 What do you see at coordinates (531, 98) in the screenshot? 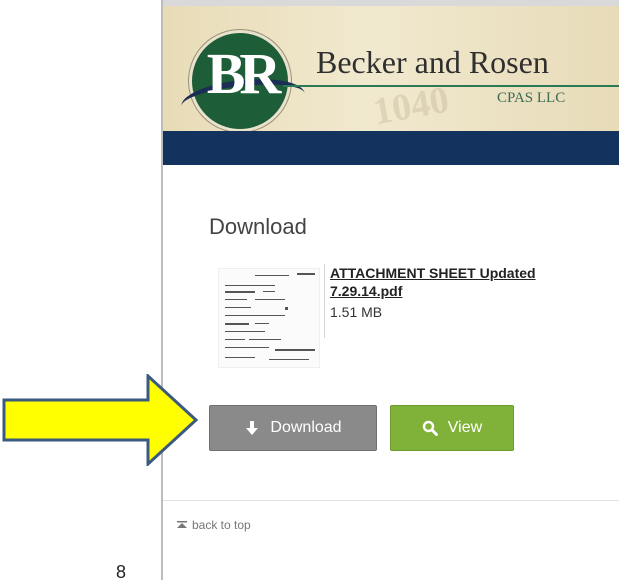
I see `firm-subtitle: CPAS LLC` at bounding box center [531, 98].